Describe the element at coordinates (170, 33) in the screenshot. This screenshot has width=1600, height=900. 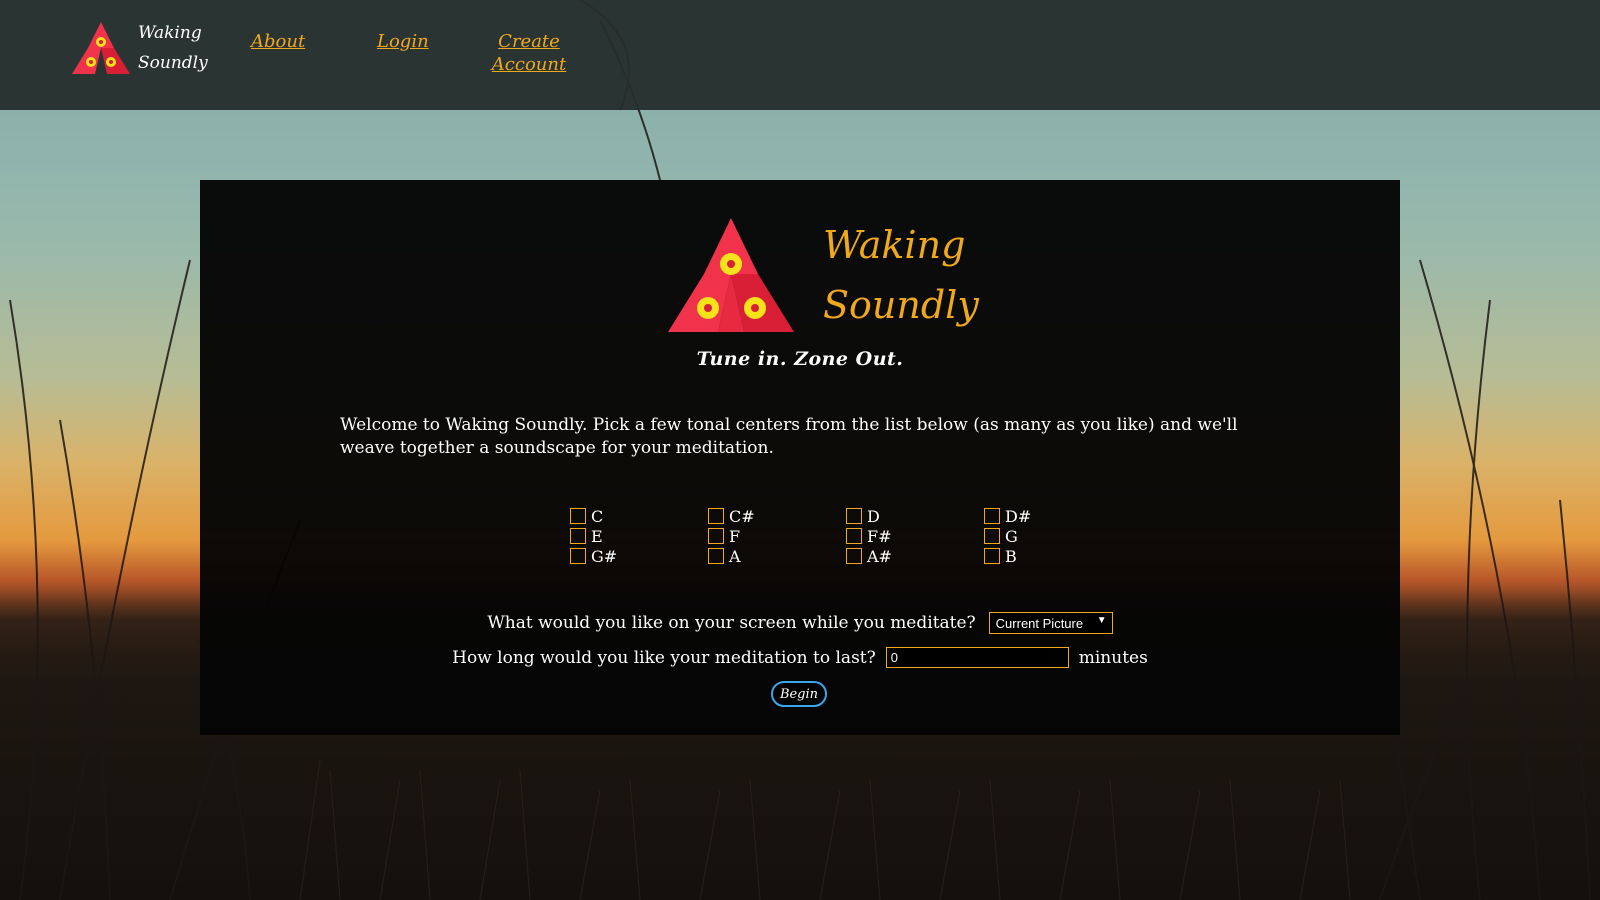
I see `header-brand-line1: Waking` at that location.